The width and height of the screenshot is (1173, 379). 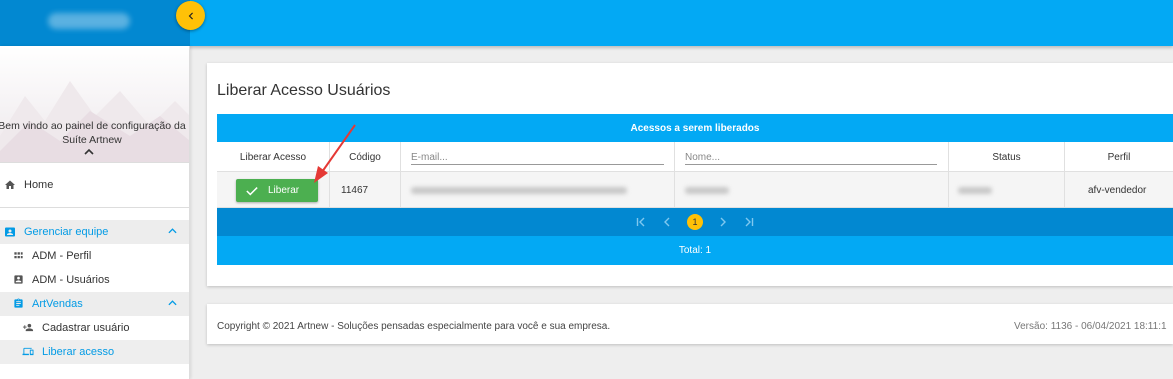 I want to click on first-page-icon, so click(x=640, y=222).